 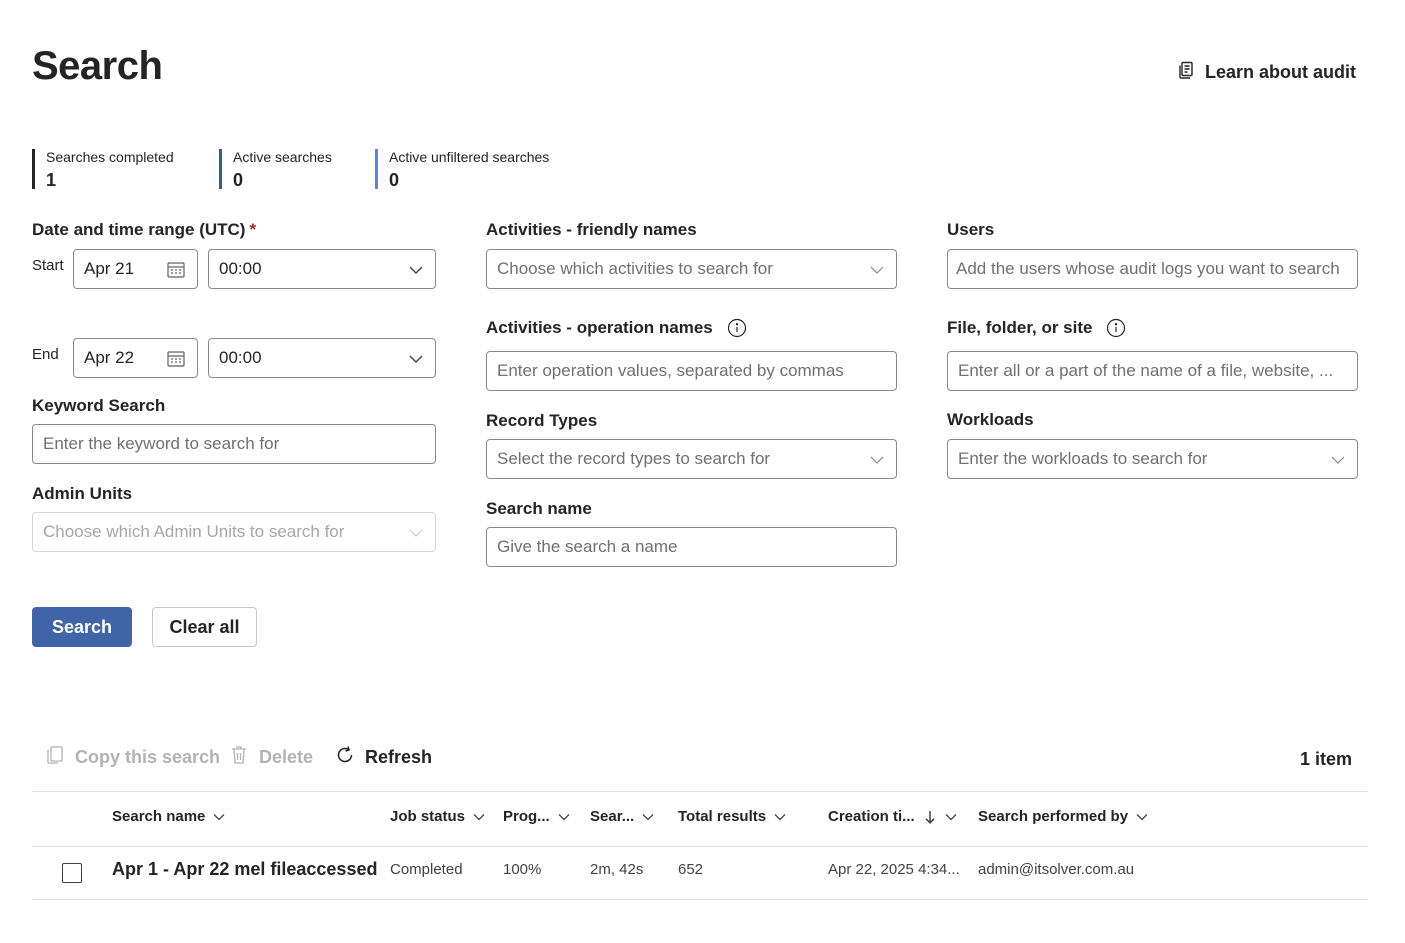 I want to click on search-button: Search, so click(x=82, y=627).